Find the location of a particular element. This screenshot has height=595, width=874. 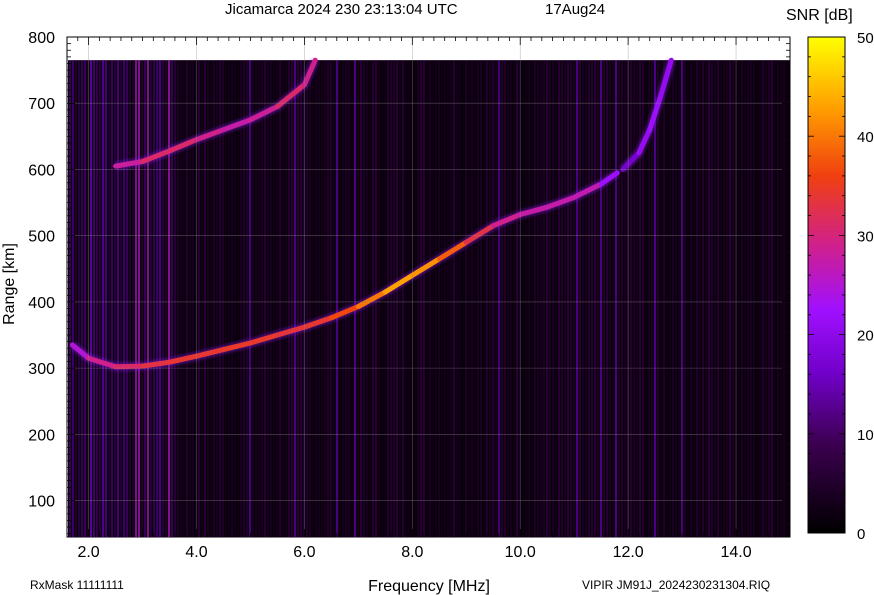

x-tick-label: 10.0 is located at coordinates (520, 552).